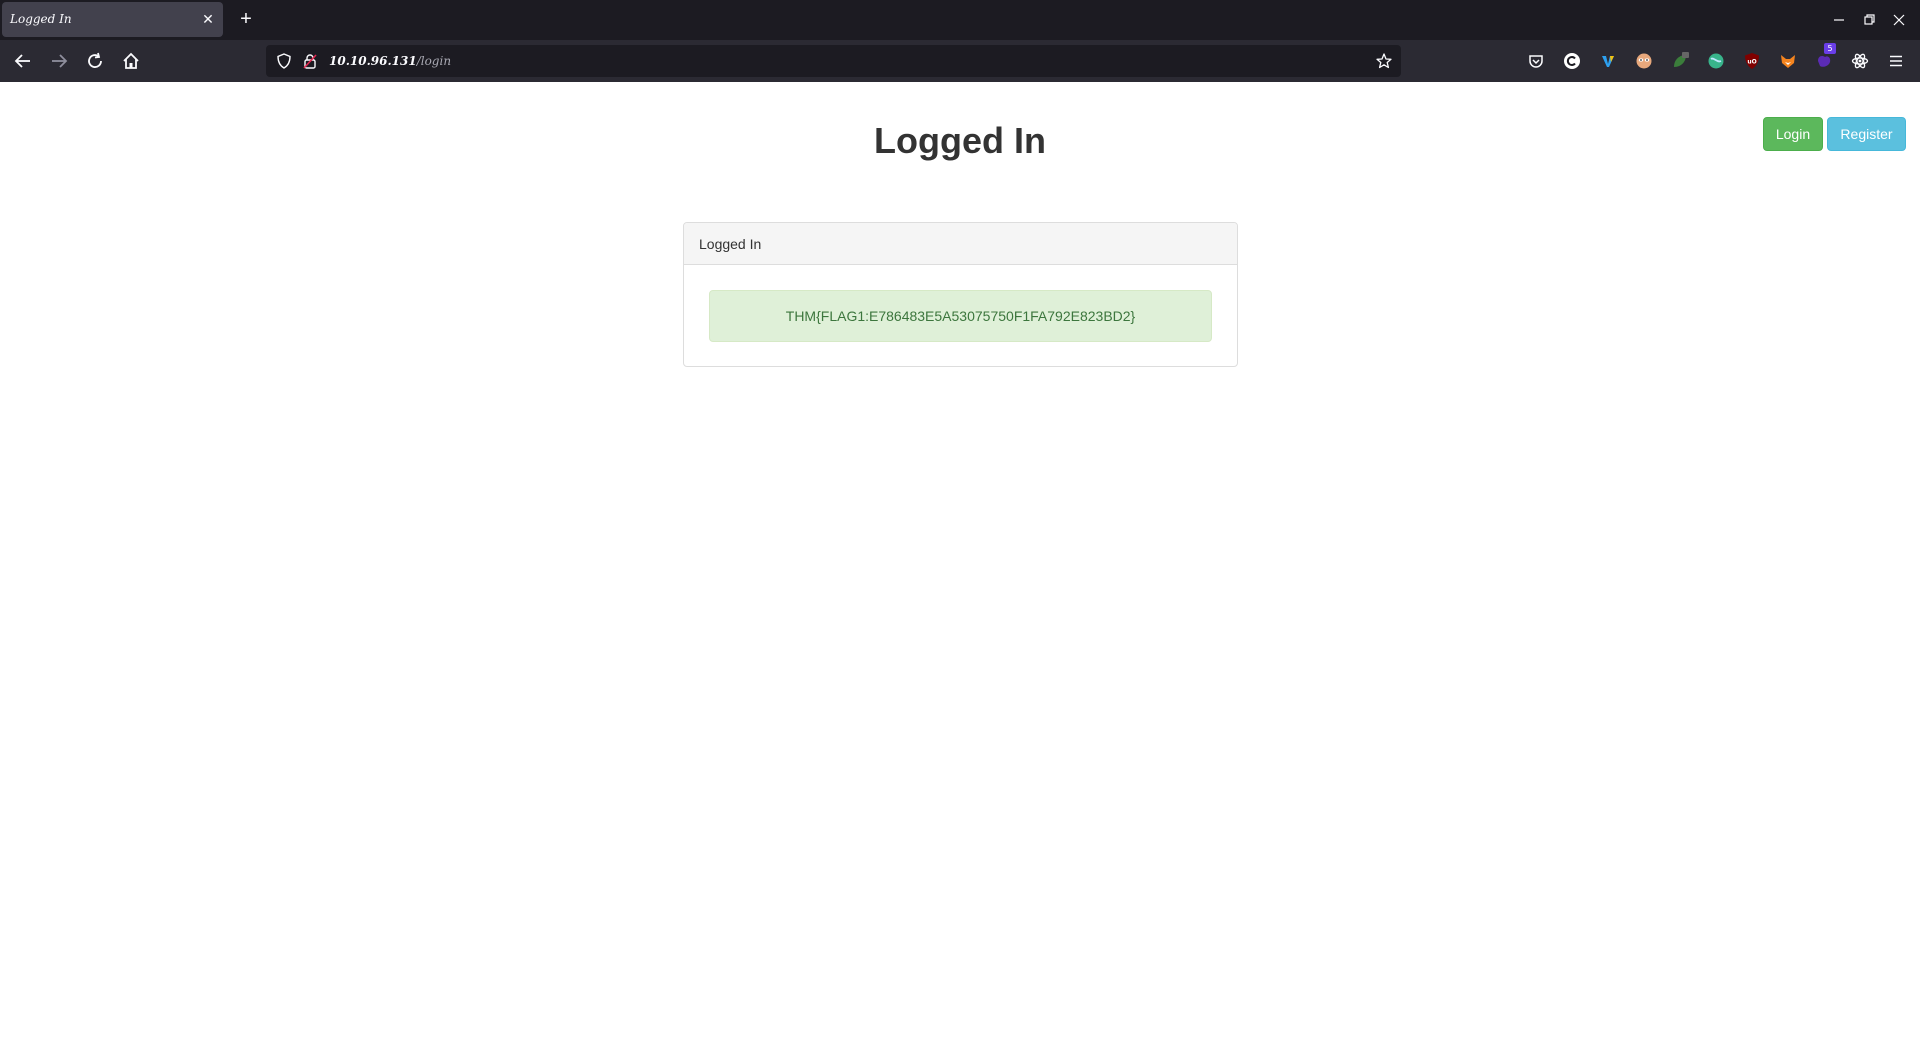 The height and width of the screenshot is (1048, 1920). I want to click on register-button: Register, so click(1866, 134).